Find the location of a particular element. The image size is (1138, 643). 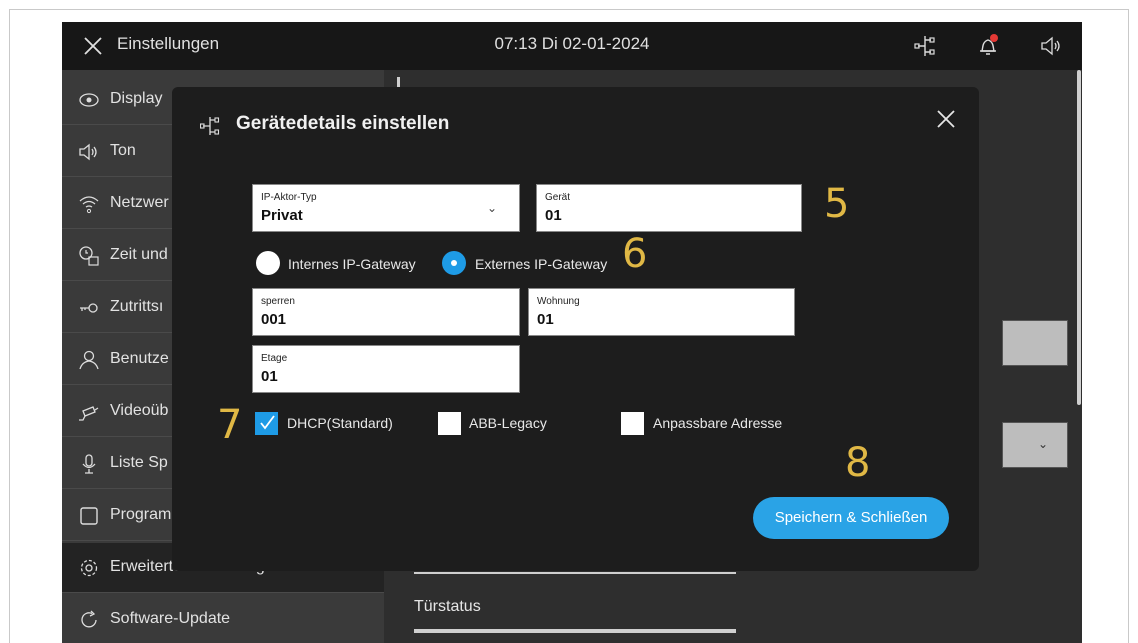

sidebar-item-label: Program is located at coordinates (141, 514).